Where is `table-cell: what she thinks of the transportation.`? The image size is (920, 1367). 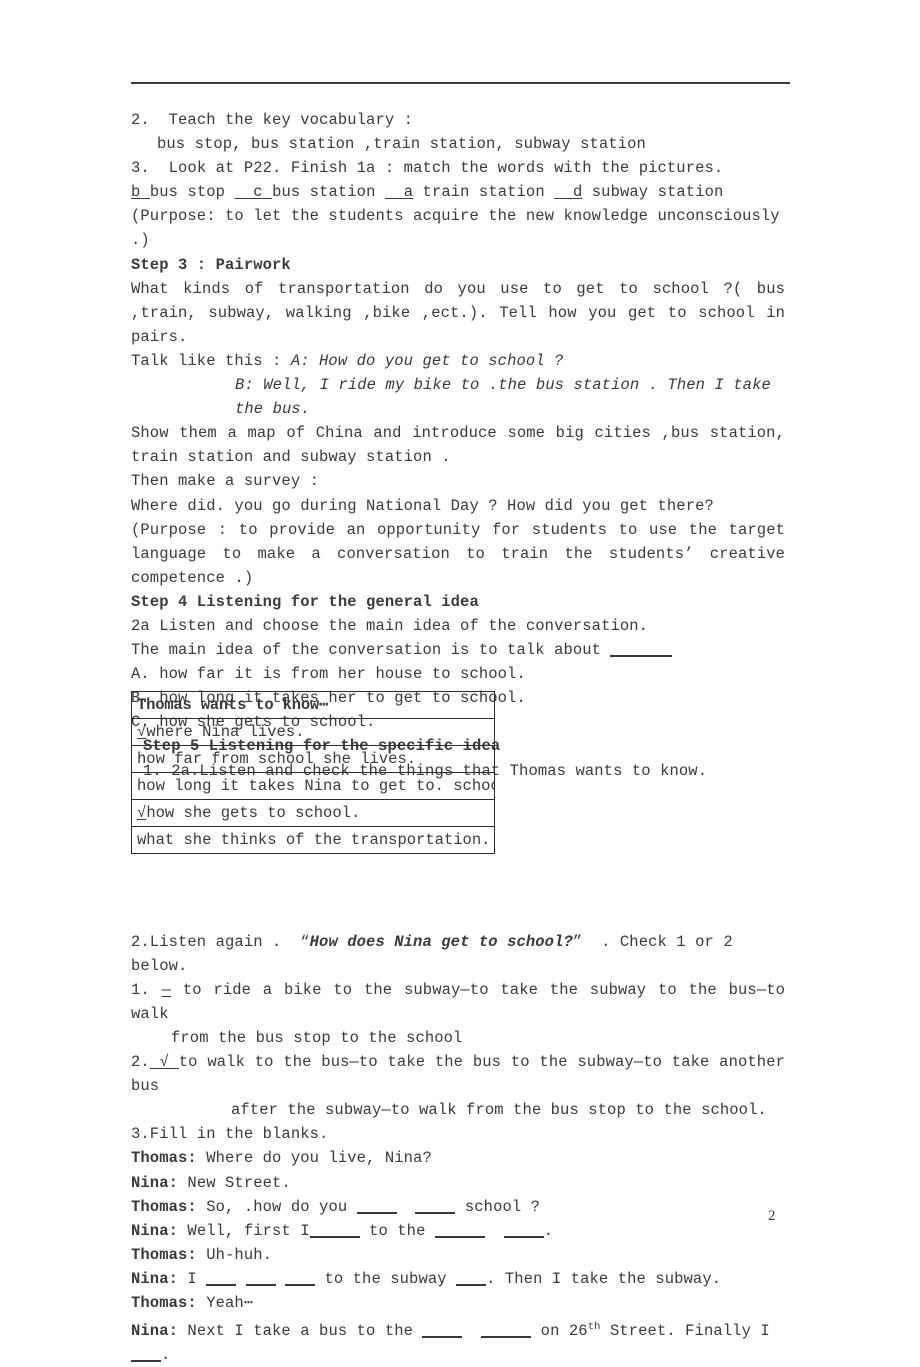 table-cell: what she thinks of the transportation. is located at coordinates (313, 840).